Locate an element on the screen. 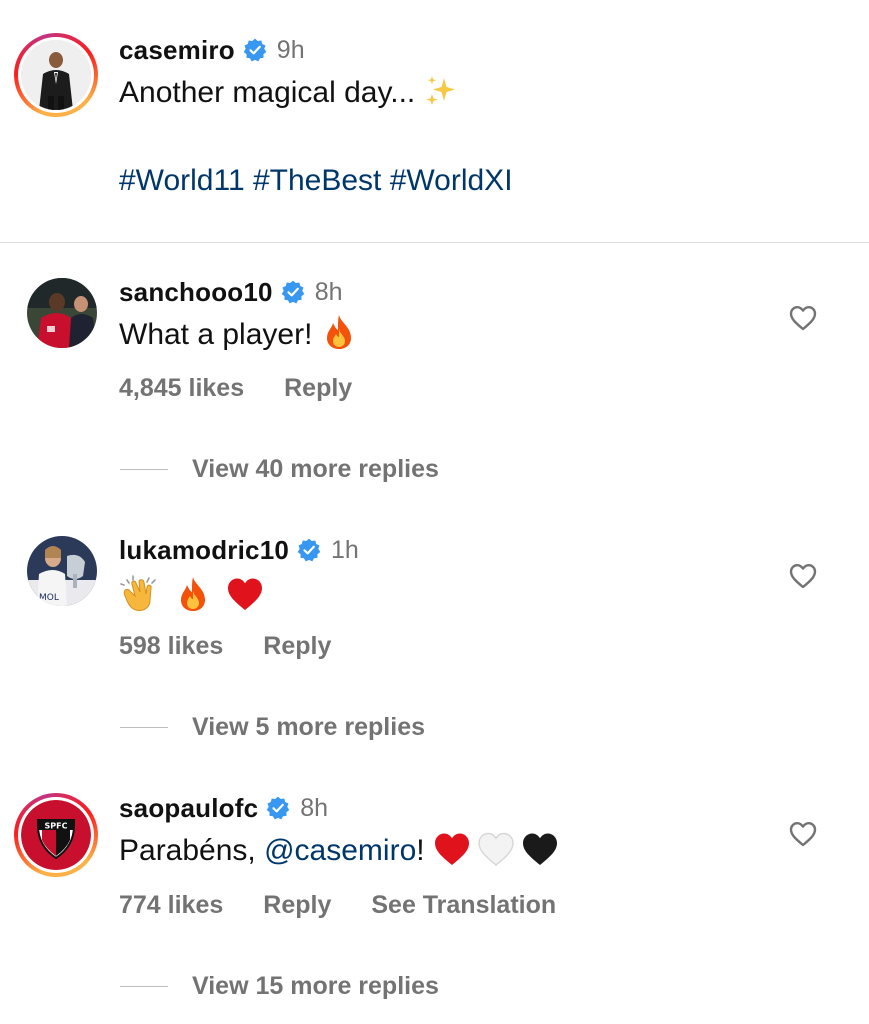 This screenshot has height=1024, width=869. spfc-badge-text: SPFC is located at coordinates (56, 826).